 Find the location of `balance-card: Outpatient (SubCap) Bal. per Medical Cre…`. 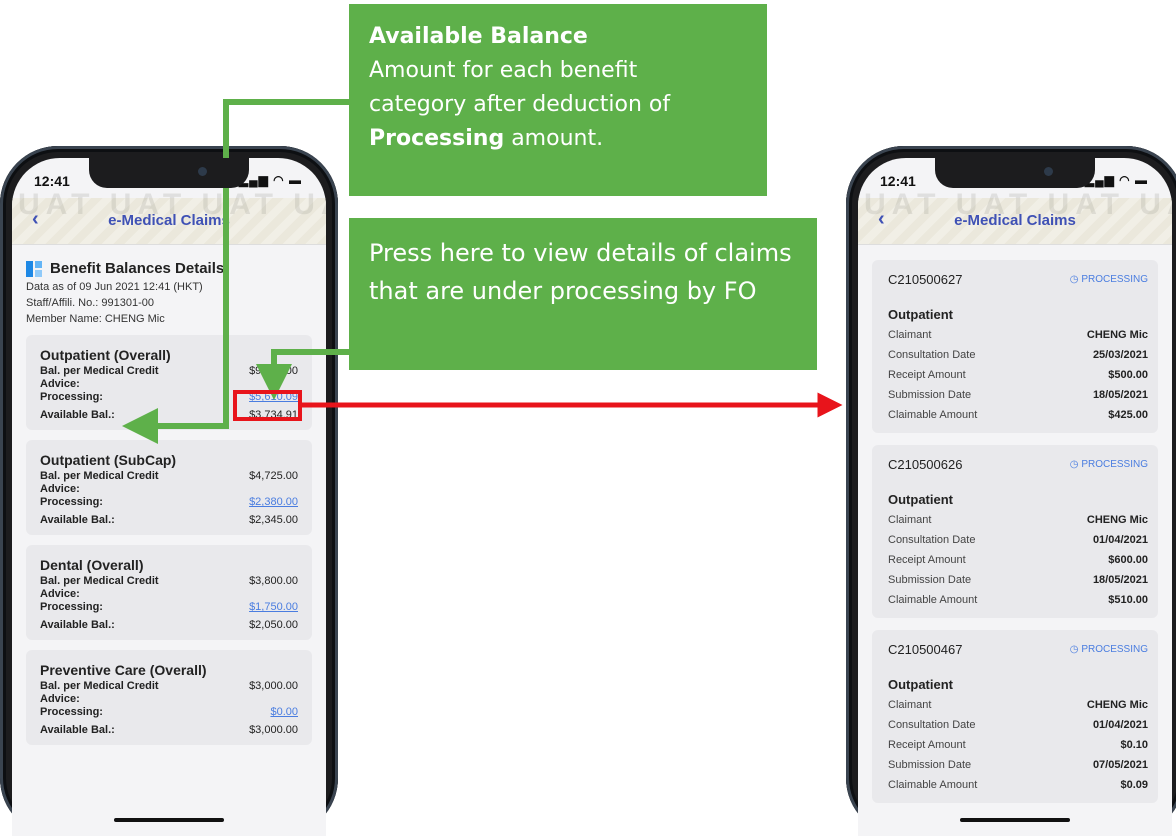

balance-card: Outpatient (SubCap) Bal. per Medical Cre… is located at coordinates (169, 487).